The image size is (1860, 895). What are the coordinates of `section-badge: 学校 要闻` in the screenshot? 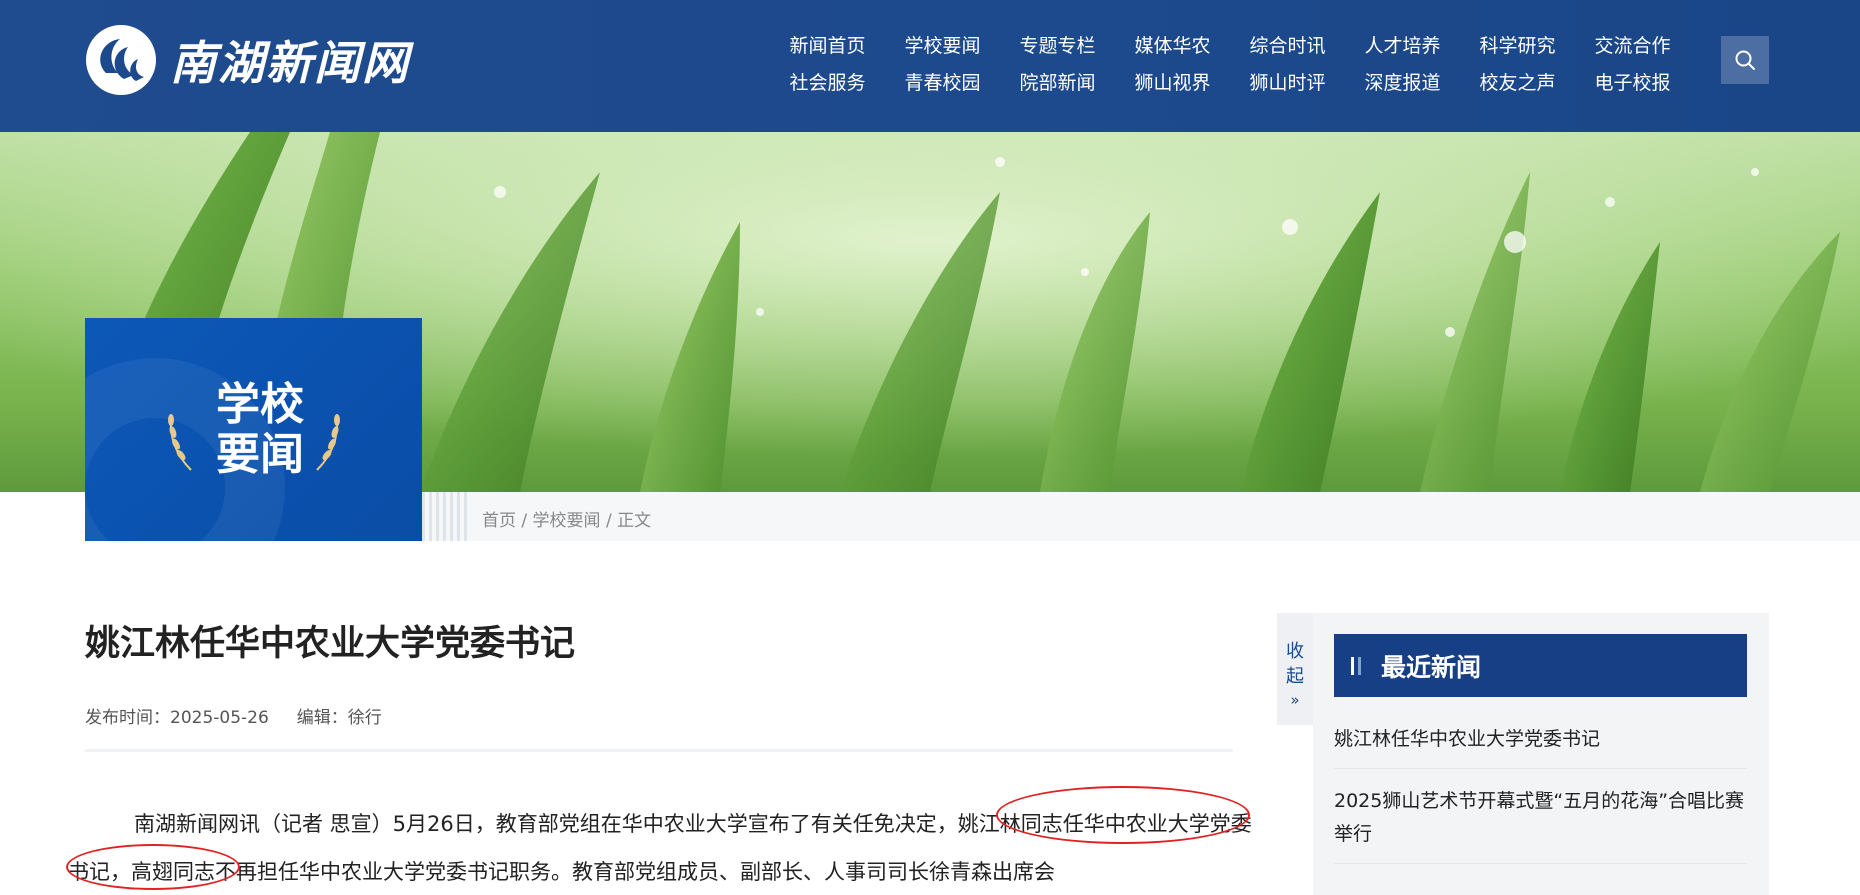 It's located at (253, 429).